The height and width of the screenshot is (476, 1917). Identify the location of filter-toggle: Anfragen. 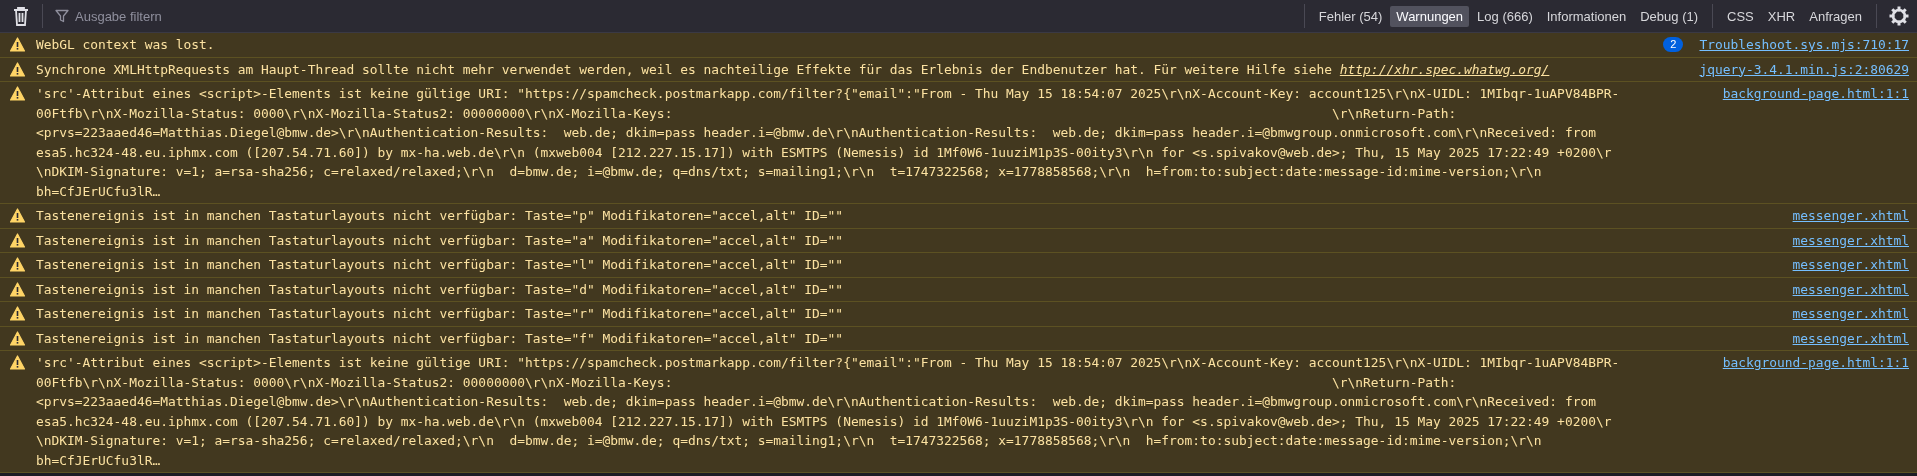
(1835, 16).